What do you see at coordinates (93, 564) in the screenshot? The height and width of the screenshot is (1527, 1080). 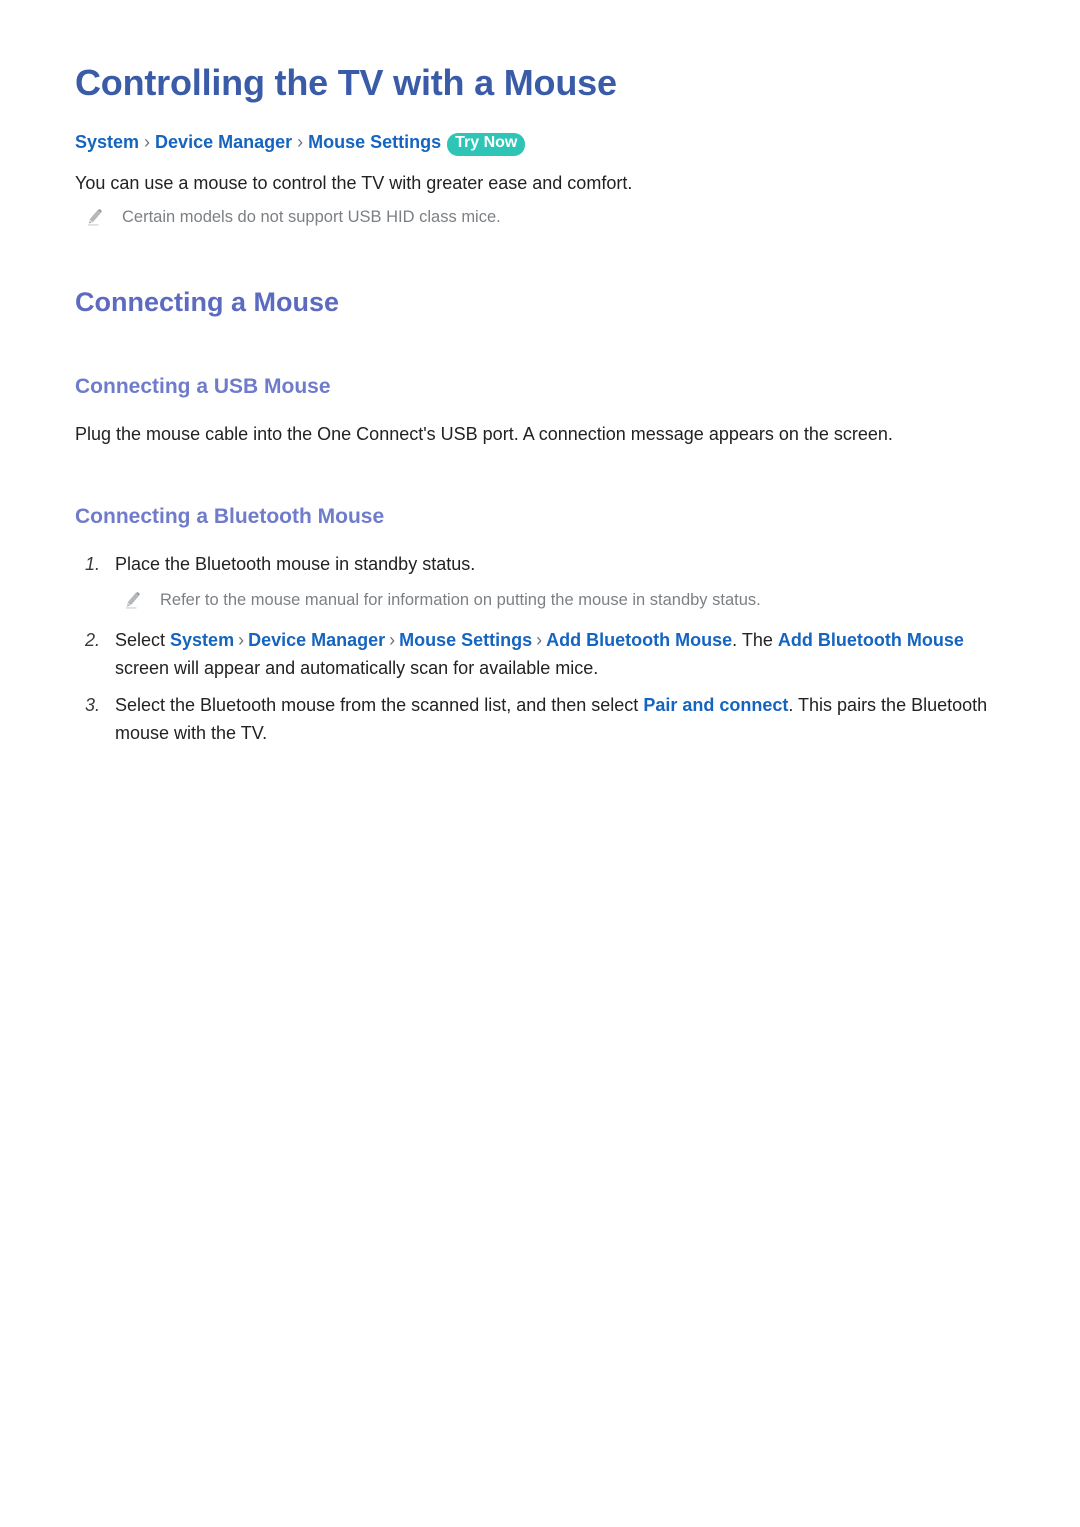 I see `step-number: 1.` at bounding box center [93, 564].